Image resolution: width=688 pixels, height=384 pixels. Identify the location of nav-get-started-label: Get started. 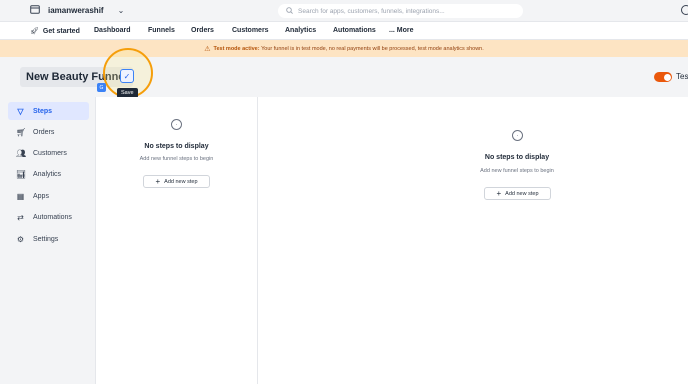
(61, 31).